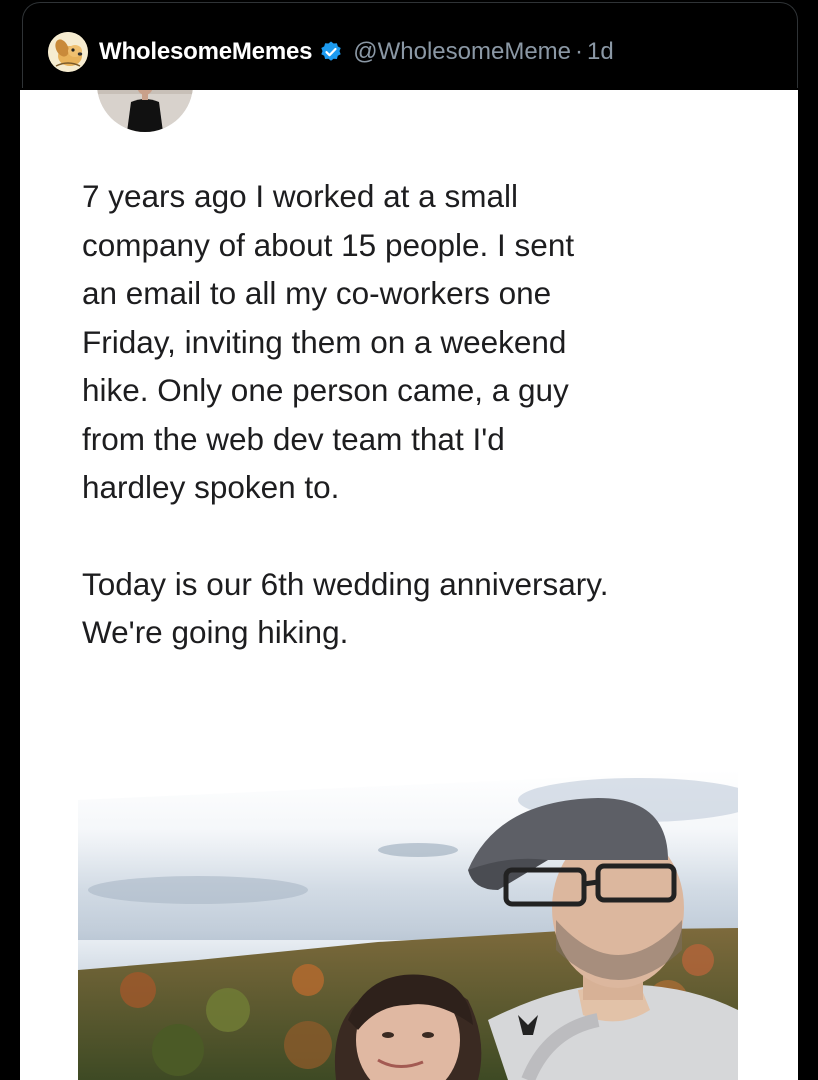 The image size is (818, 1080). What do you see at coordinates (300, 196) in the screenshot?
I see `post-line: 7 years ago I worked at a small` at bounding box center [300, 196].